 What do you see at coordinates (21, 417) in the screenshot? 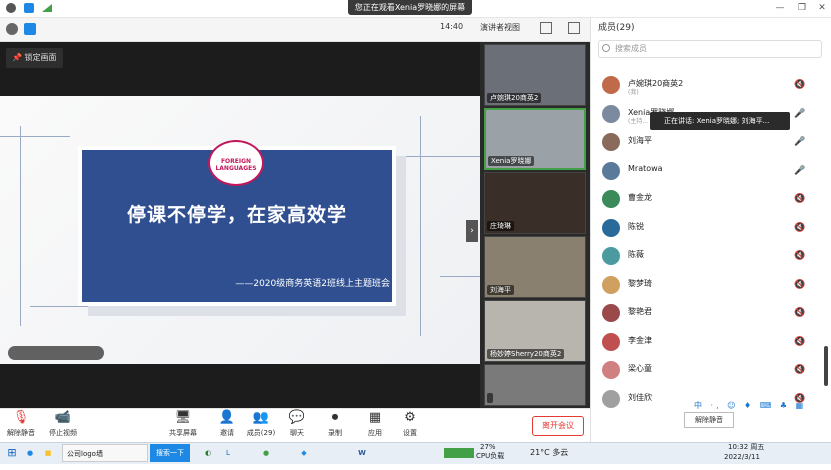
I see `mic-muted-icon: 🎙` at bounding box center [21, 417].